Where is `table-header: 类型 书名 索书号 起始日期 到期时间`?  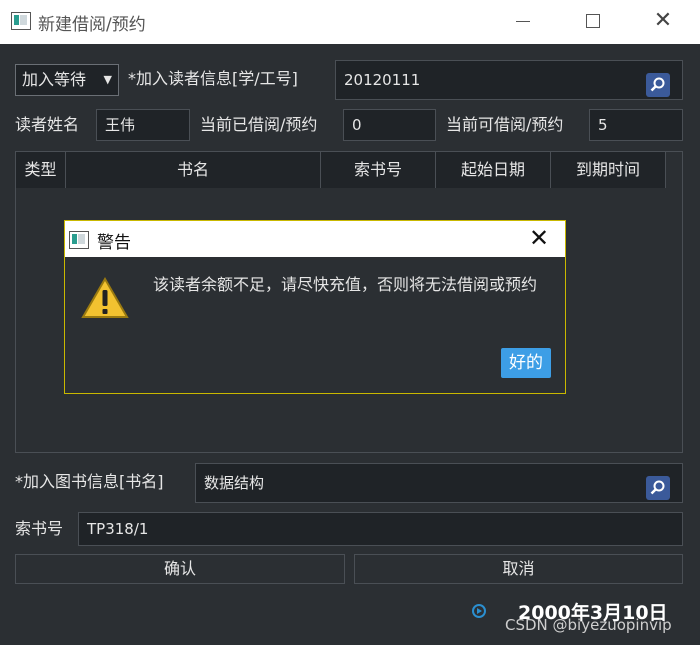 table-header: 类型 书名 索书号 起始日期 到期时间 is located at coordinates (341, 170).